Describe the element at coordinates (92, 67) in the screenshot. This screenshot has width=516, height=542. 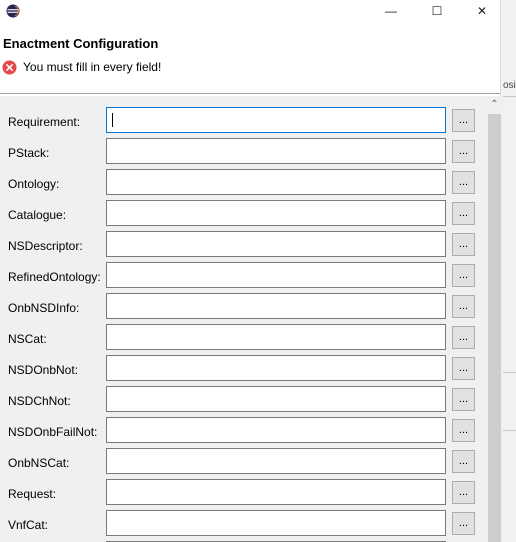
I see `error-message: You must fill in every field!` at that location.